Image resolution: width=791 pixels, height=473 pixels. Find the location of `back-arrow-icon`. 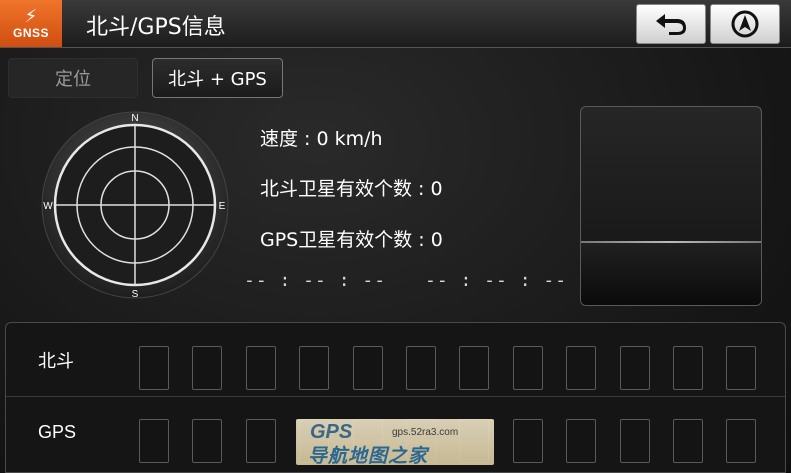

back-arrow-icon is located at coordinates (671, 24).